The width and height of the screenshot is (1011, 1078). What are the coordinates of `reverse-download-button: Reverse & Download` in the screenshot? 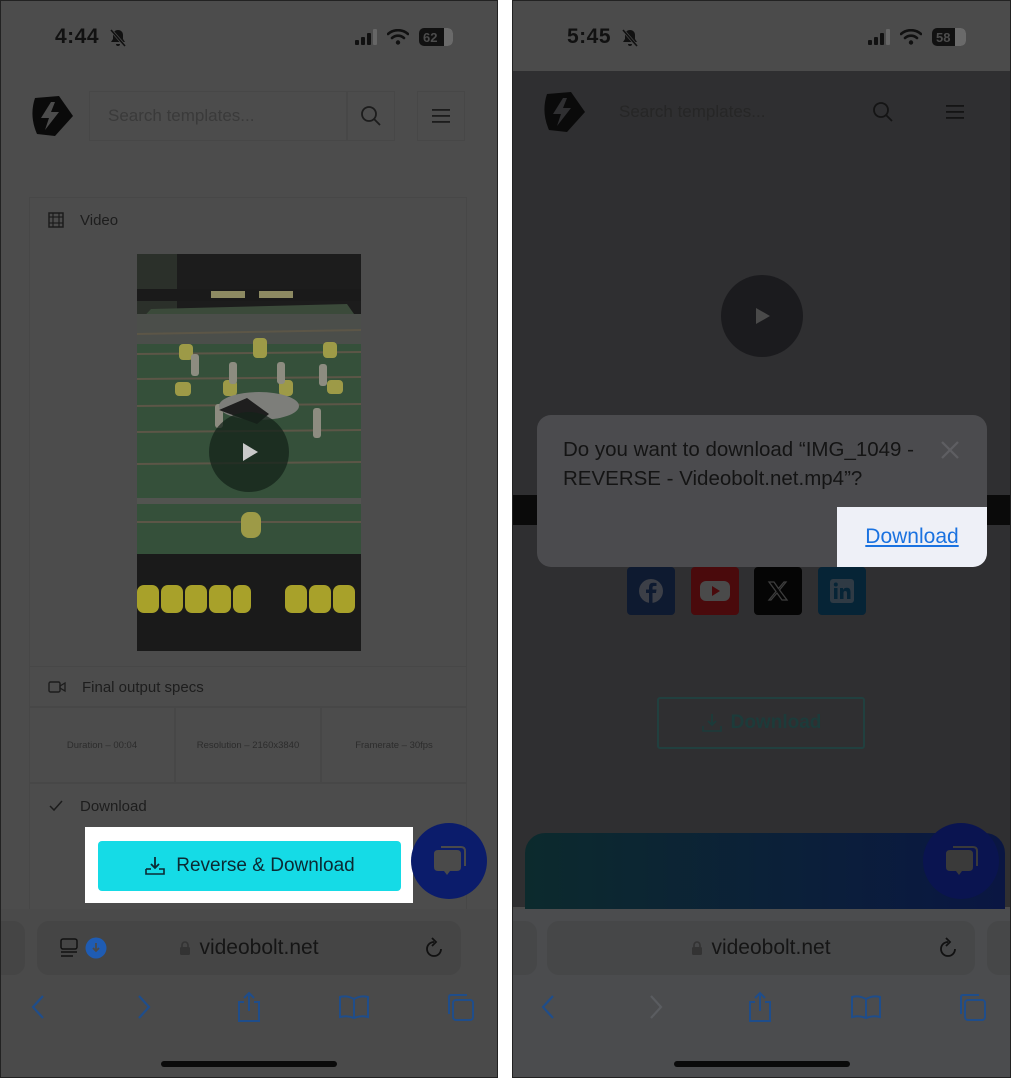 It's located at (249, 866).